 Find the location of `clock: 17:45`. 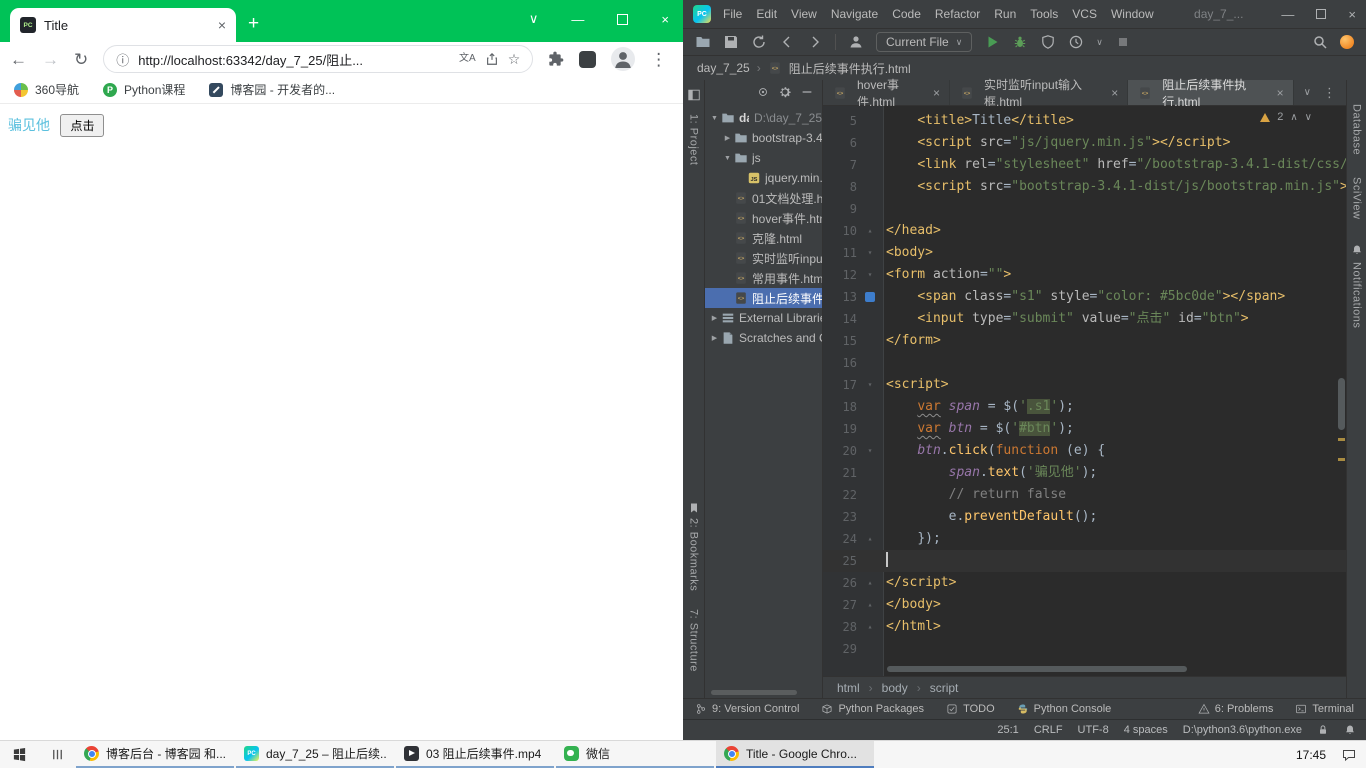

clock: 17:45 is located at coordinates (1311, 754).